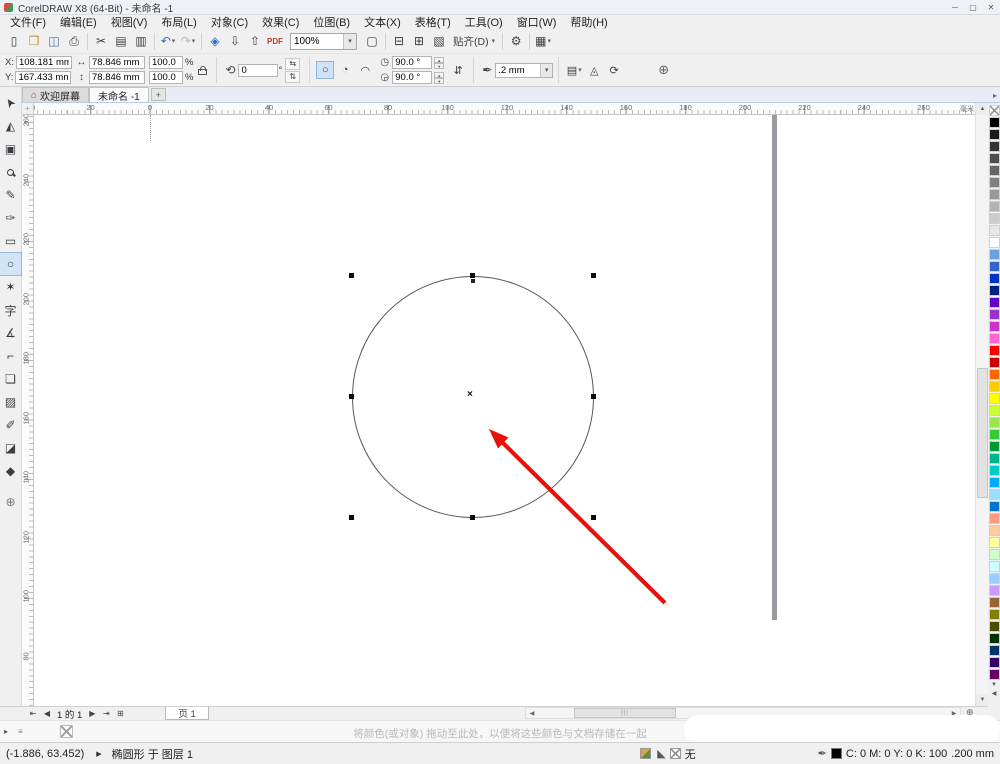  Describe the element at coordinates (982, 433) in the screenshot. I see `vertical-scroll-thumb` at that location.